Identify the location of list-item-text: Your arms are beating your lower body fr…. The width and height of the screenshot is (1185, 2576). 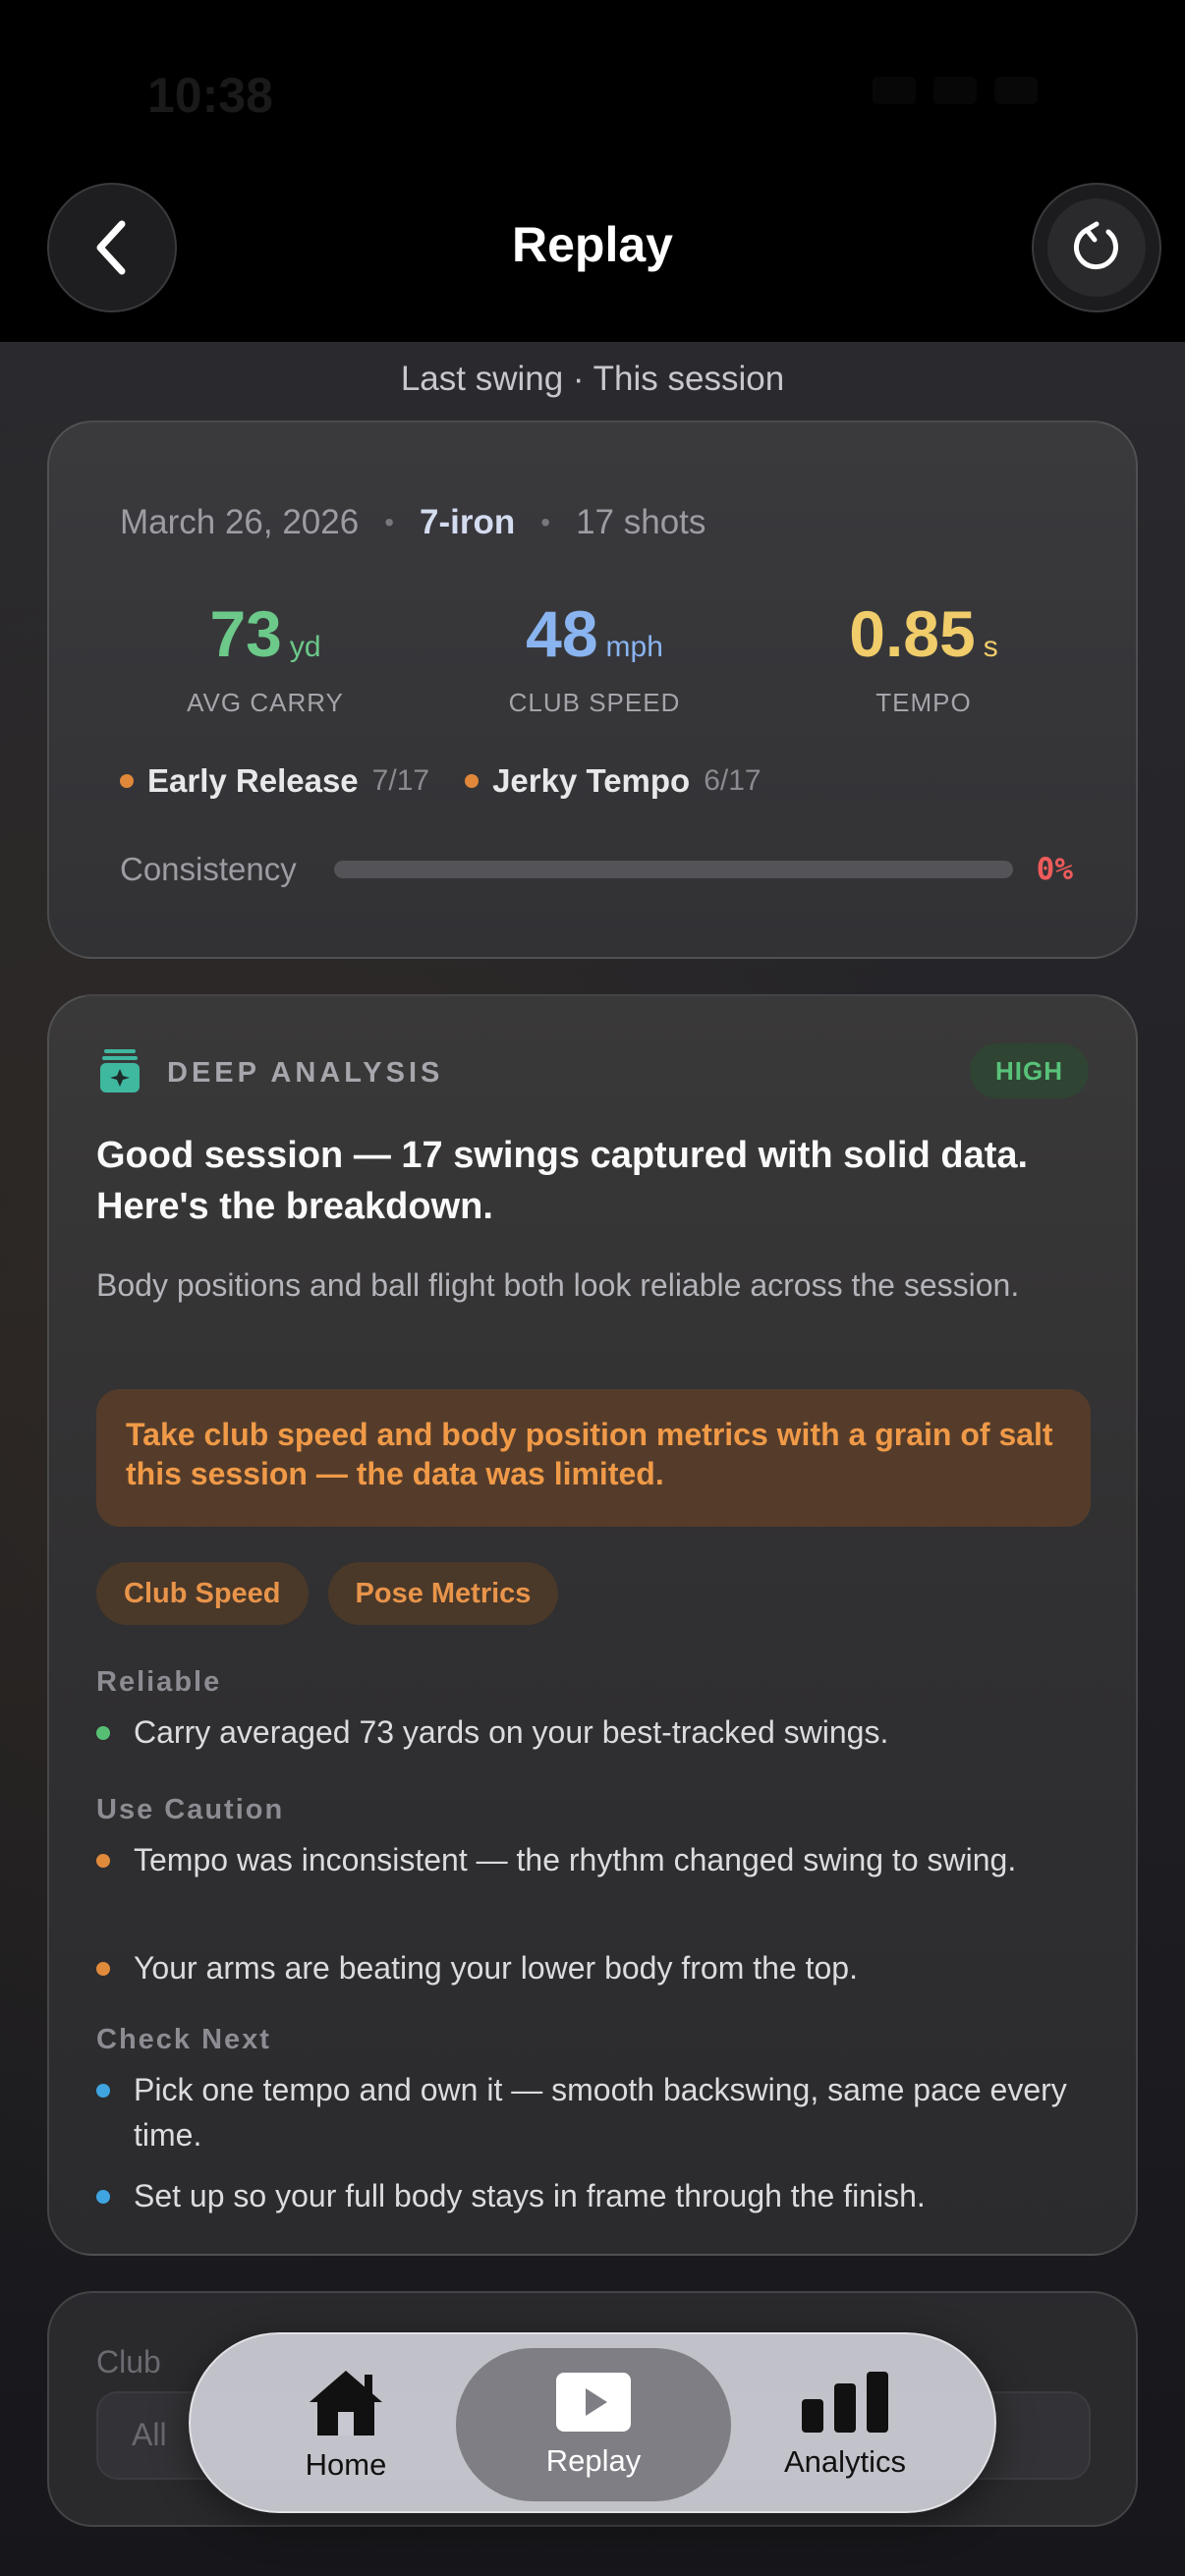
(496, 1968).